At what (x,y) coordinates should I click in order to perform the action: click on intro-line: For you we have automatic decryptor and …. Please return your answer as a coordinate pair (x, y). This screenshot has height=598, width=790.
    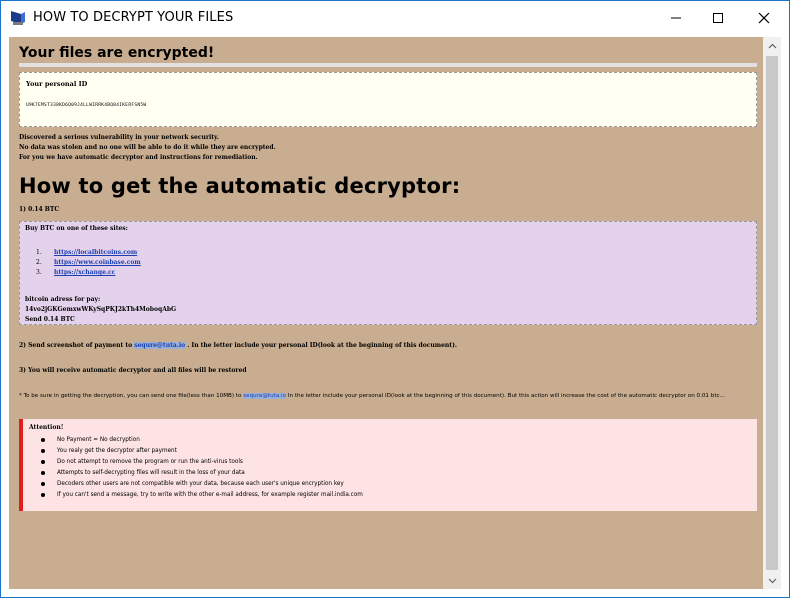
    Looking at the image, I should click on (138, 157).